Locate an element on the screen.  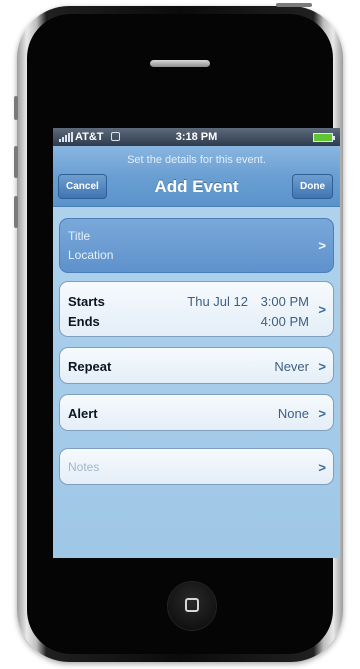
alert-label: Alert is located at coordinates (83, 413).